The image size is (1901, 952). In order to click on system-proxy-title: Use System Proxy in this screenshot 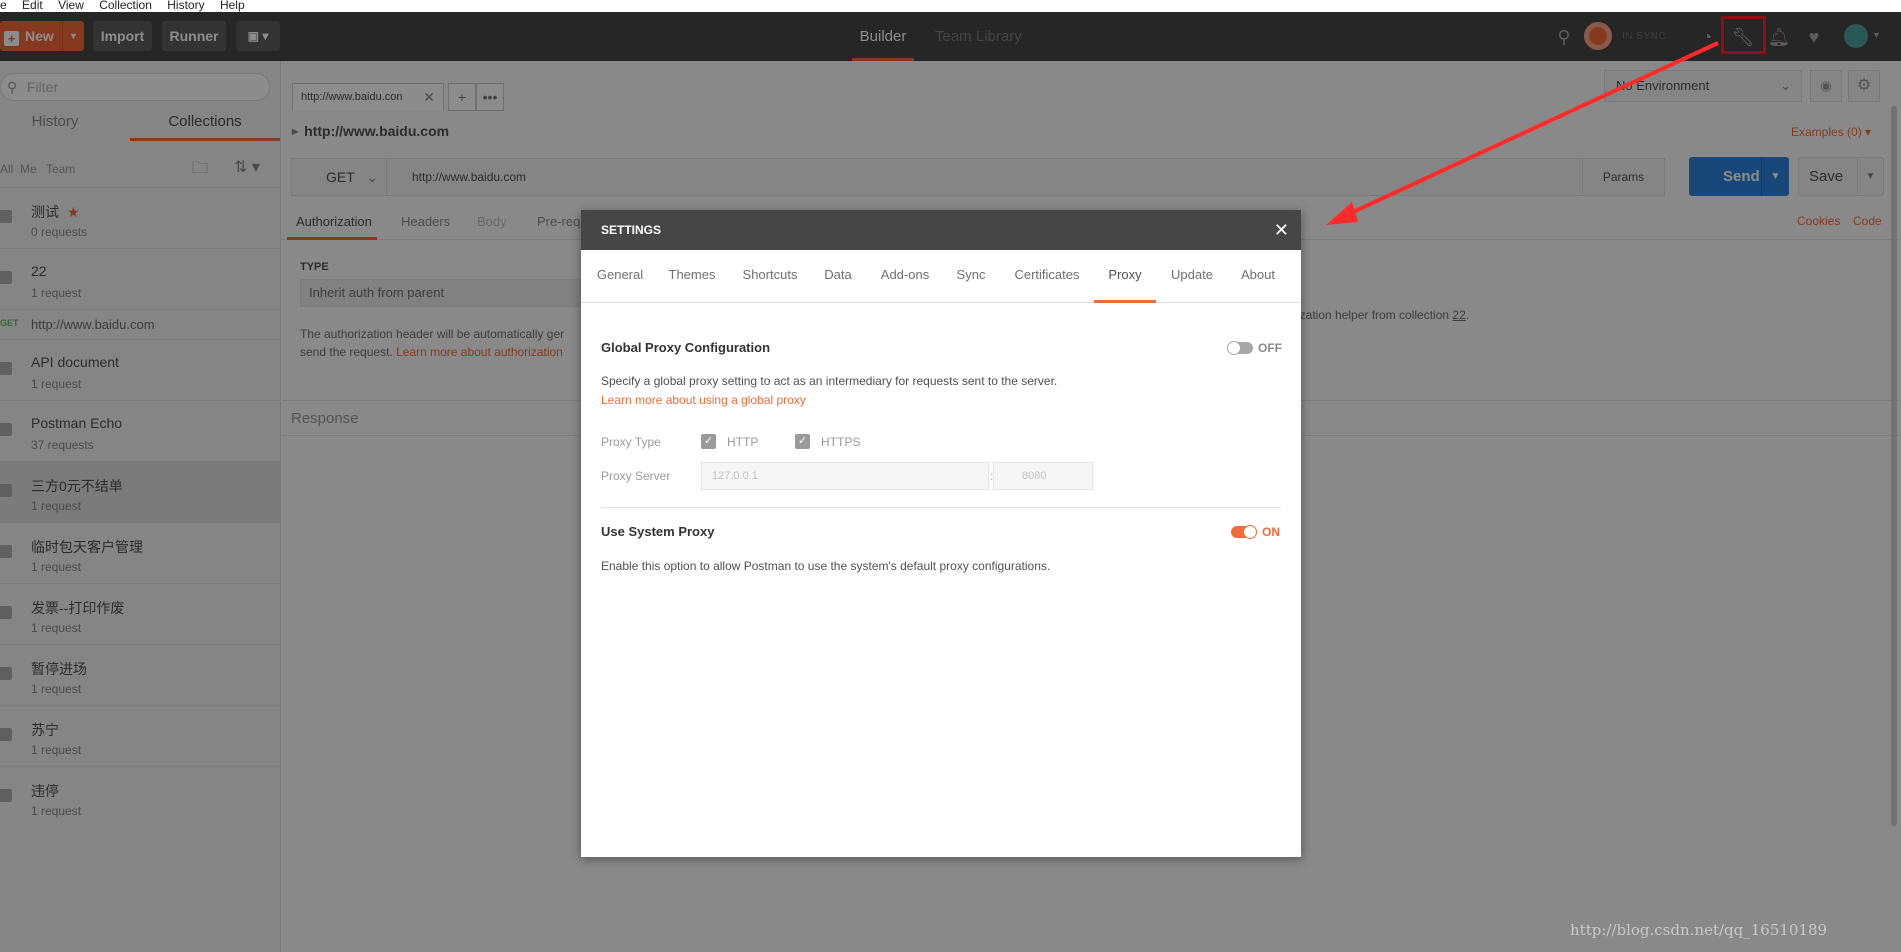, I will do `click(658, 531)`.